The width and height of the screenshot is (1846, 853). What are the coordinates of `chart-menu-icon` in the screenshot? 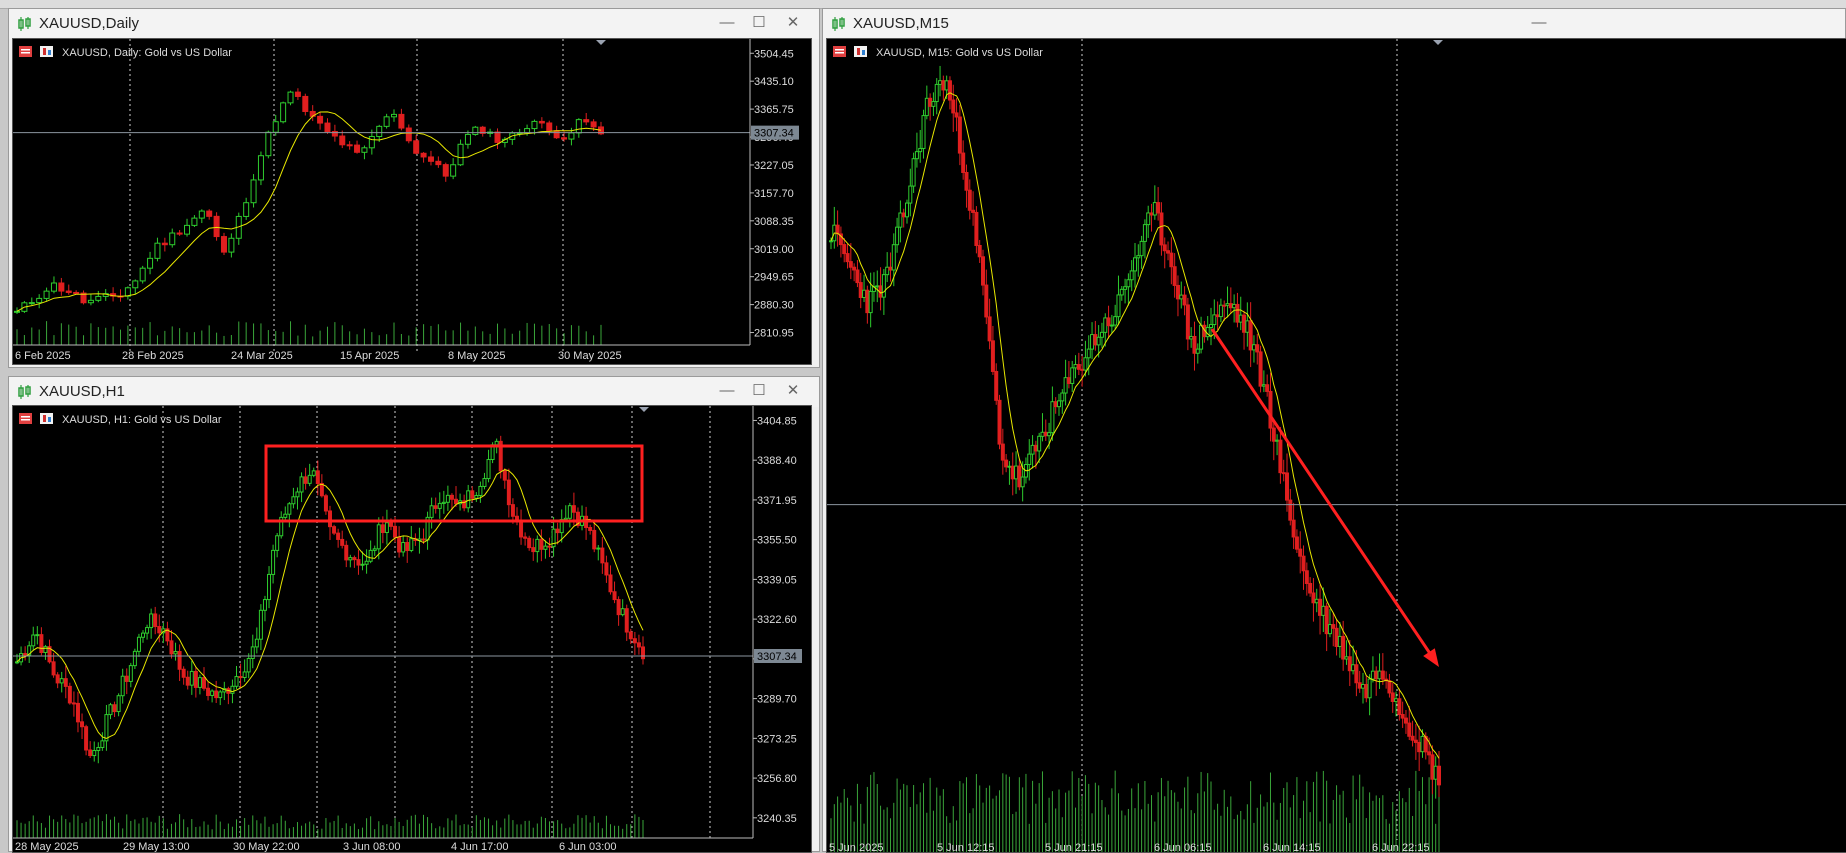 It's located at (839, 51).